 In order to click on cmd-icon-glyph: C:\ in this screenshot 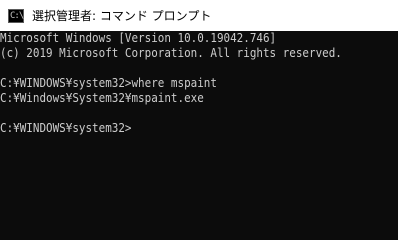, I will do `click(17, 15)`.